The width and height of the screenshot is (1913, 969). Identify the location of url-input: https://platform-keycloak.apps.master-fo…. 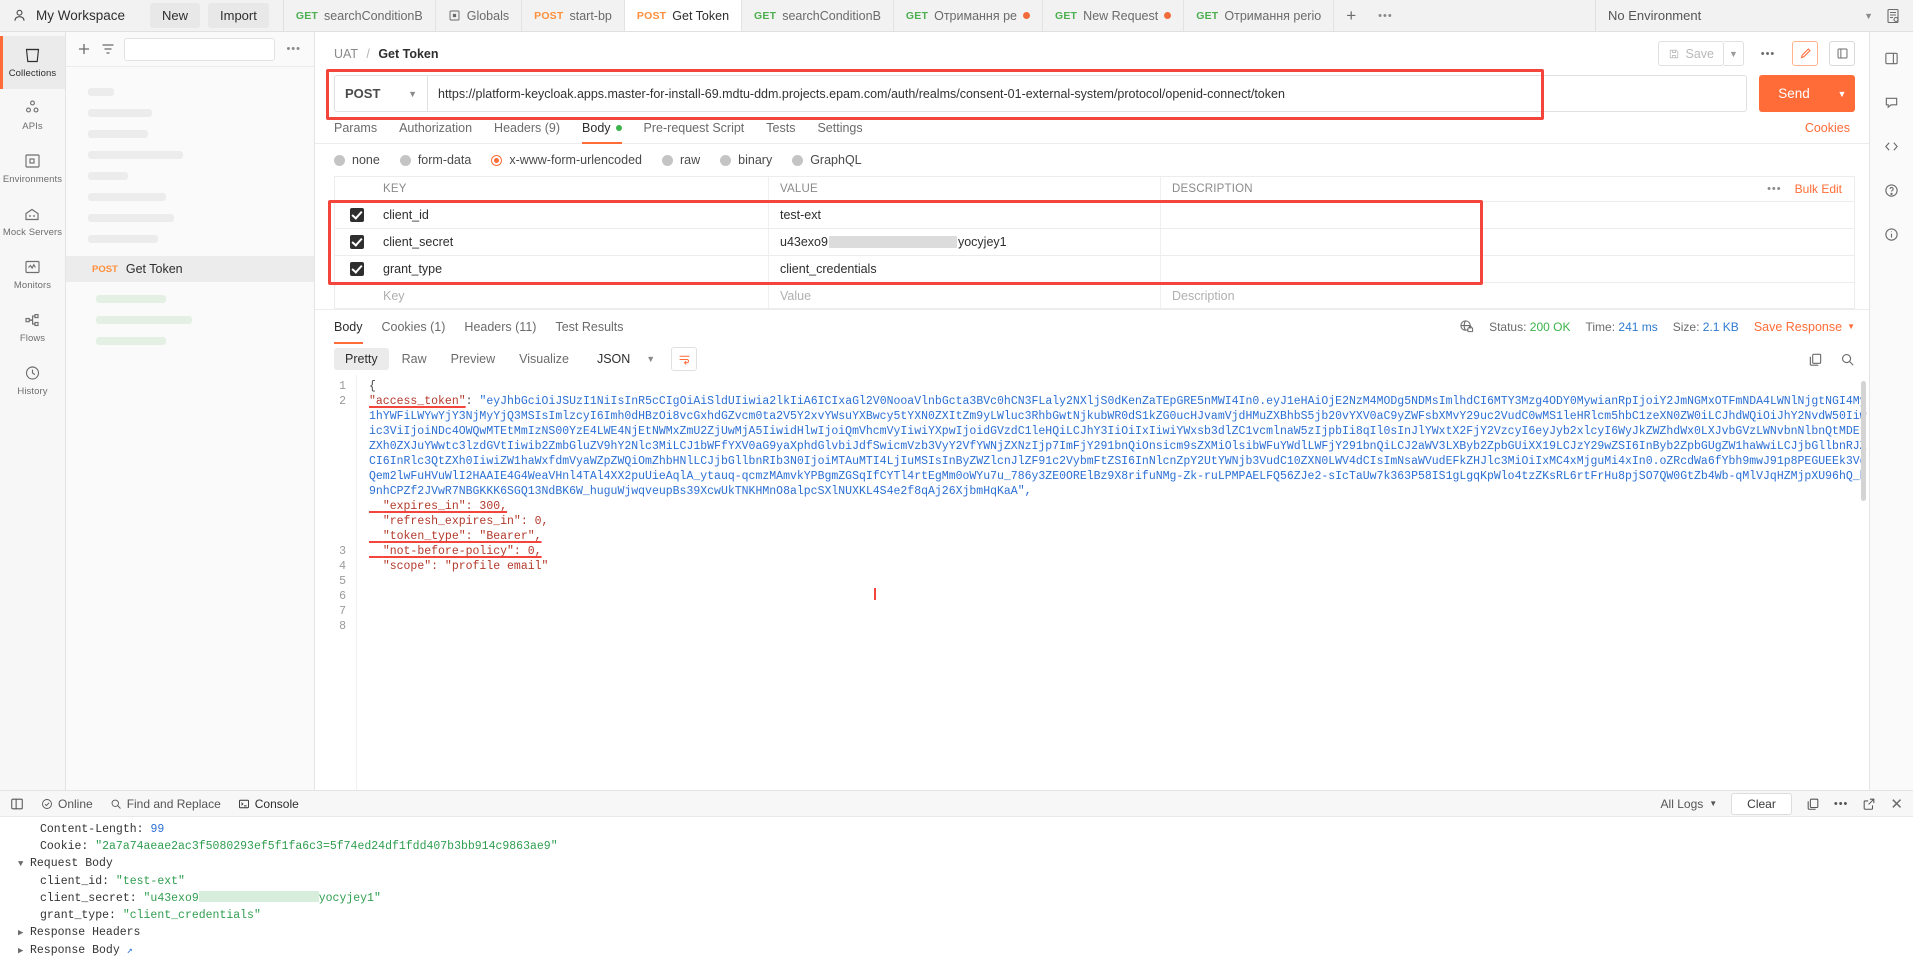
(1087, 93).